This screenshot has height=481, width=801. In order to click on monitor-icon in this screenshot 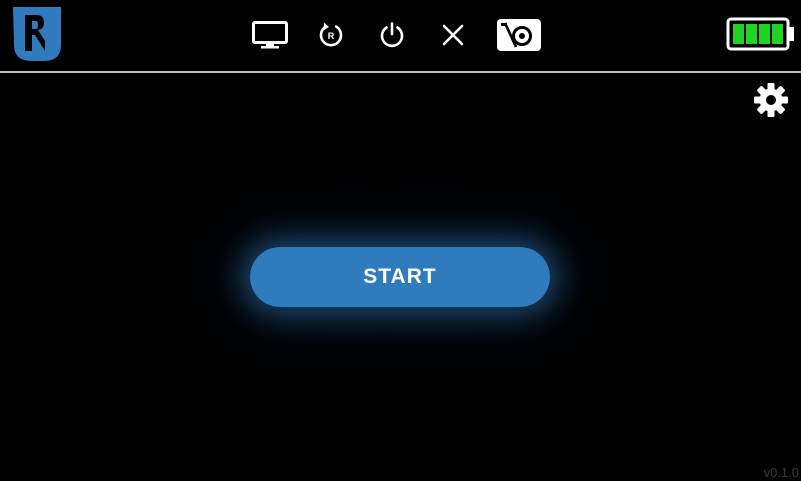, I will do `click(270, 35)`.